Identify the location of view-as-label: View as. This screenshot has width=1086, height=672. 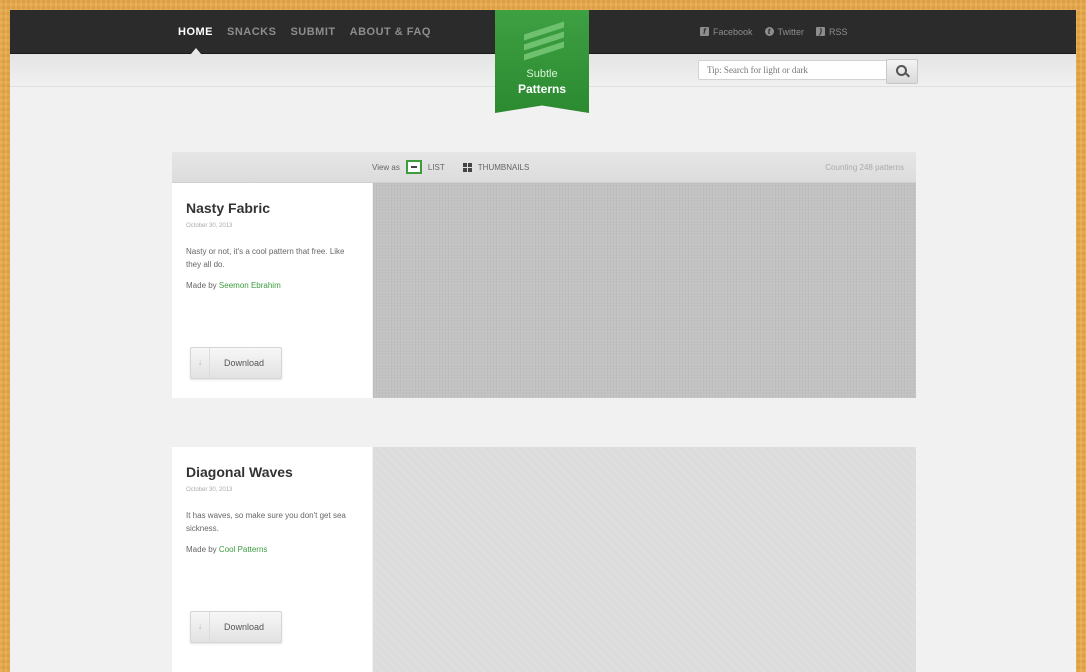
(386, 167).